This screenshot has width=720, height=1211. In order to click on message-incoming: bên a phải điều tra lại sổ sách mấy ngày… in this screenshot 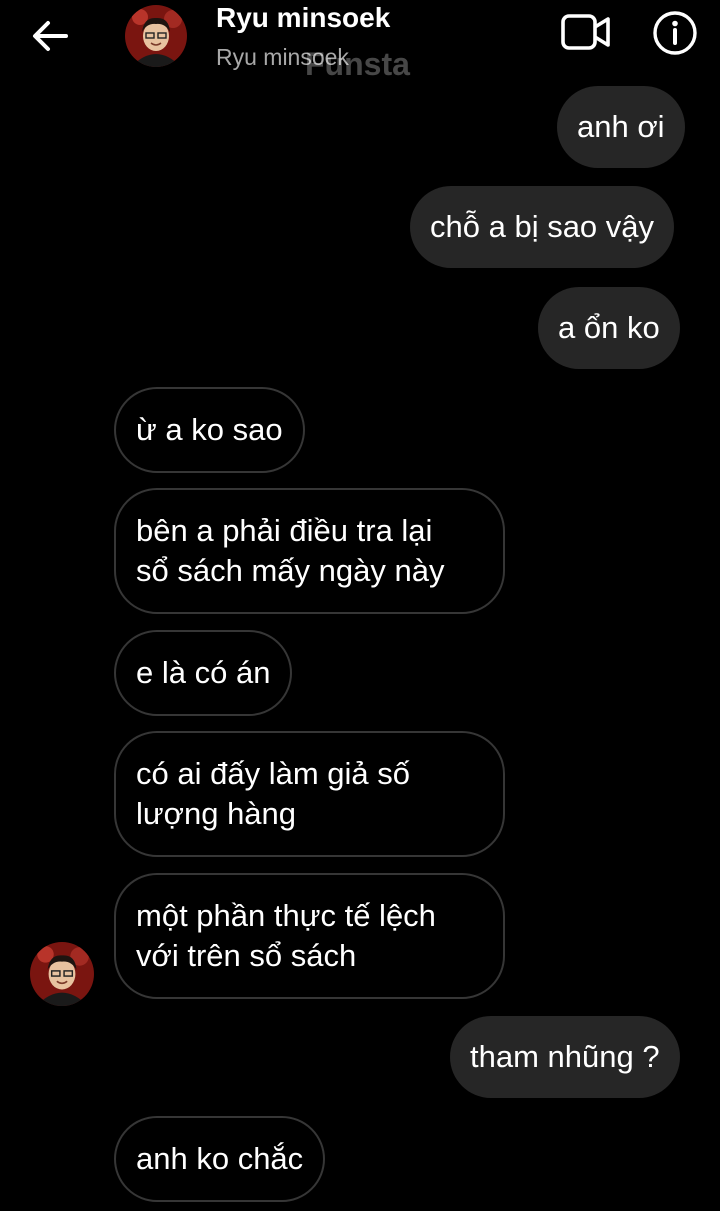, I will do `click(309, 551)`.